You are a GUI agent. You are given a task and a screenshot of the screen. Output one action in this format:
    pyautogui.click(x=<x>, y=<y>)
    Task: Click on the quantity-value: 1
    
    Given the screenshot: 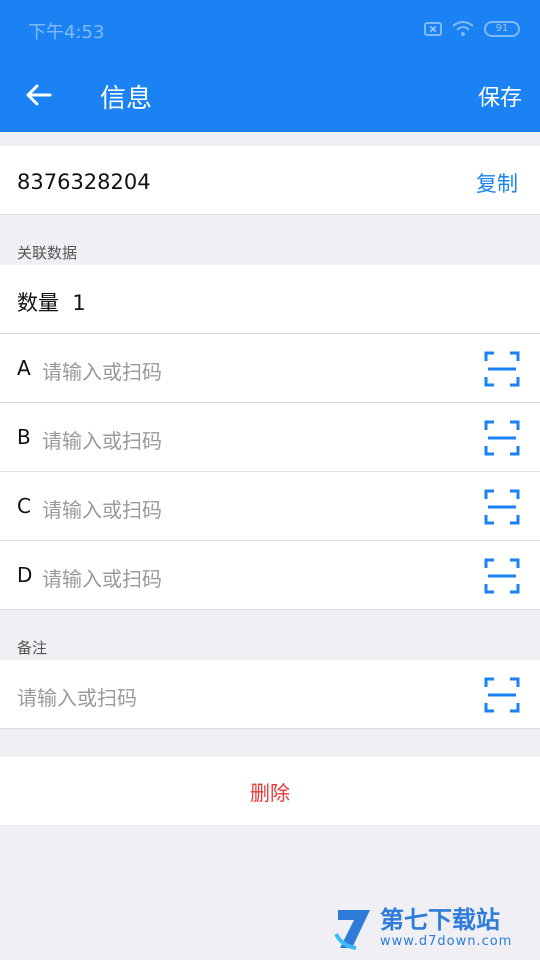 What is the action you would take?
    pyautogui.click(x=79, y=303)
    